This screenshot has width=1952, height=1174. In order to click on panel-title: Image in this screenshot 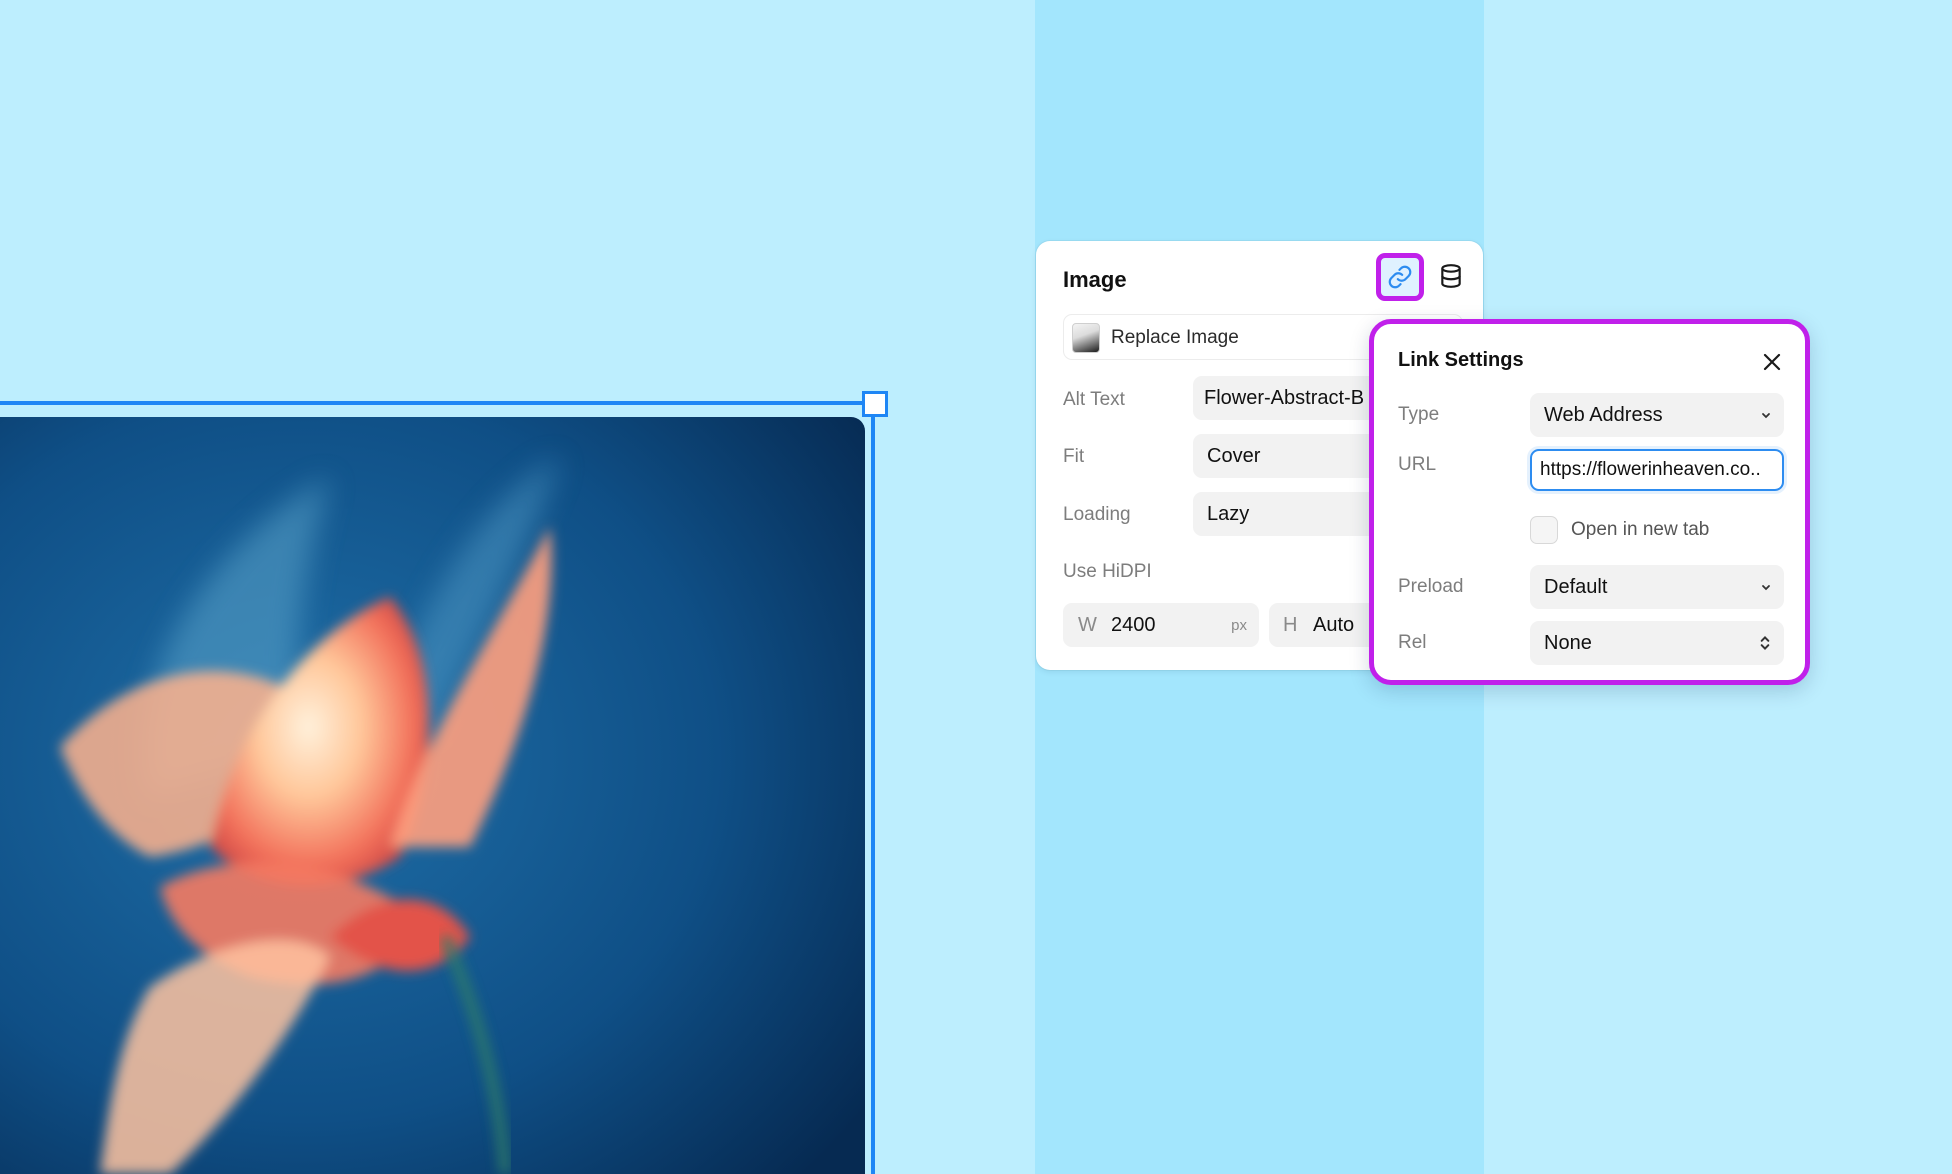, I will do `click(1095, 279)`.